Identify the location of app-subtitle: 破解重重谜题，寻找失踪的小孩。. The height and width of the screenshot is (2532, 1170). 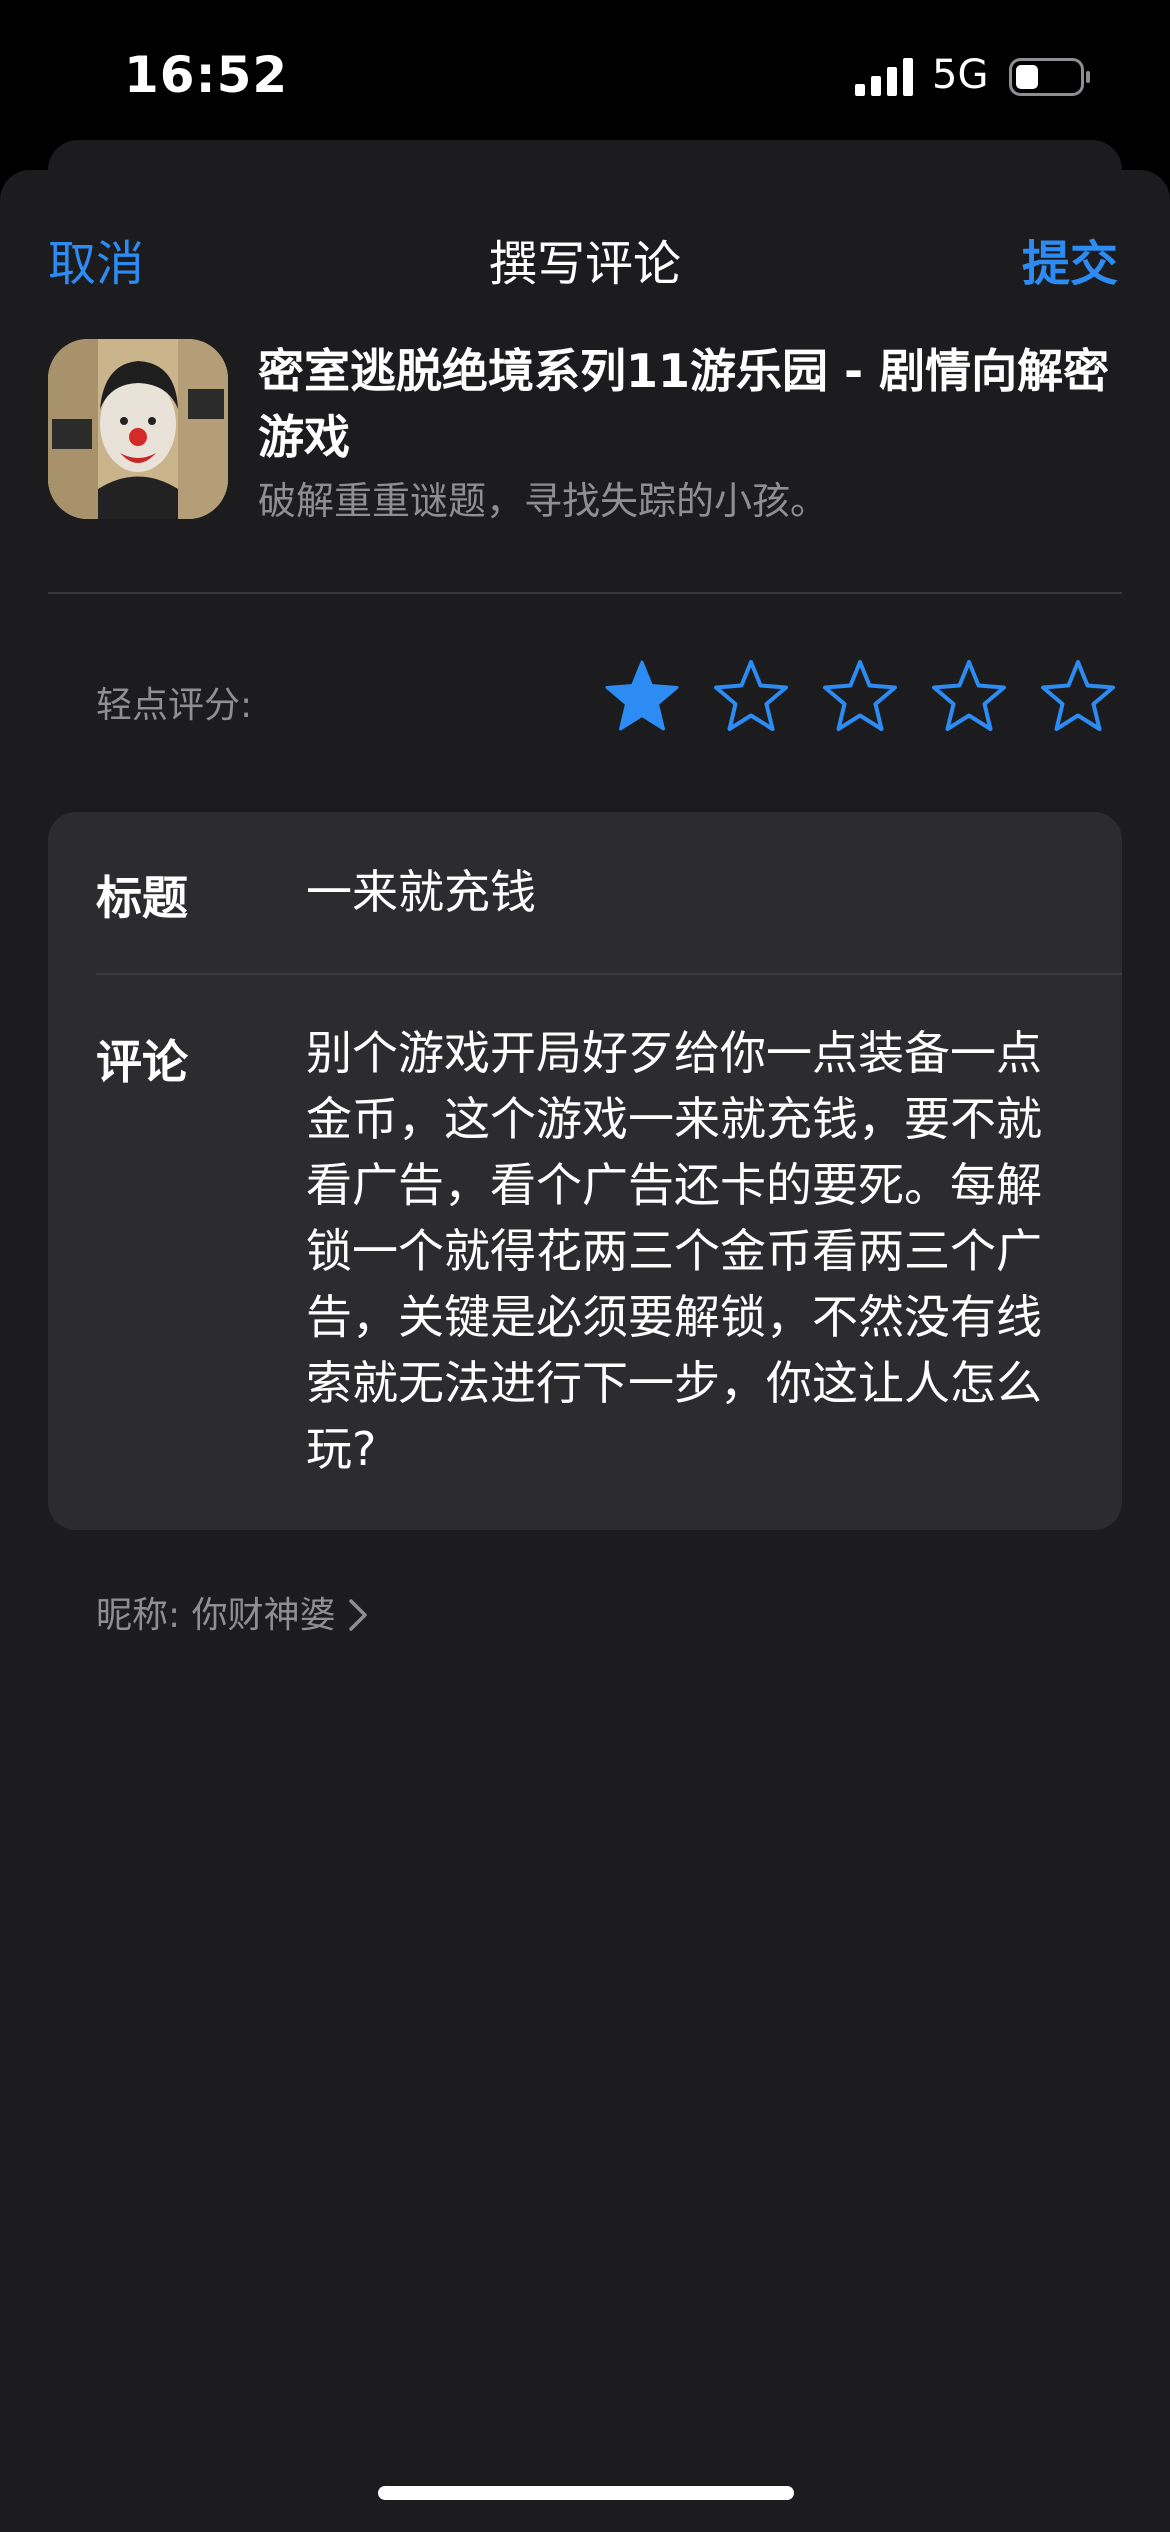
(543, 501).